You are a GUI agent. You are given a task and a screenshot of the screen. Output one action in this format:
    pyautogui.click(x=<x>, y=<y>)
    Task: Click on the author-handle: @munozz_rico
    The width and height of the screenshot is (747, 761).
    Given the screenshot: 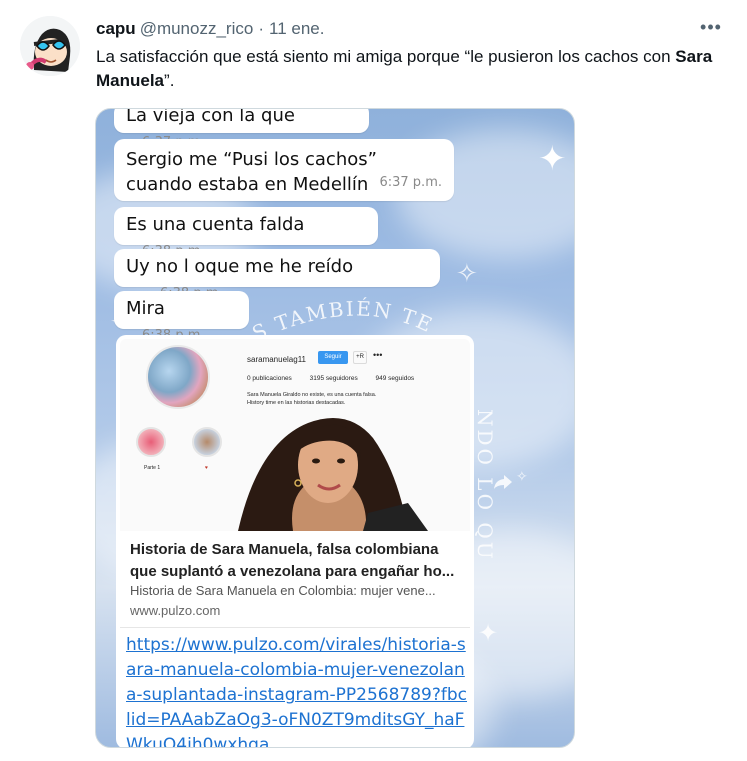 What is the action you would take?
    pyautogui.click(x=197, y=29)
    